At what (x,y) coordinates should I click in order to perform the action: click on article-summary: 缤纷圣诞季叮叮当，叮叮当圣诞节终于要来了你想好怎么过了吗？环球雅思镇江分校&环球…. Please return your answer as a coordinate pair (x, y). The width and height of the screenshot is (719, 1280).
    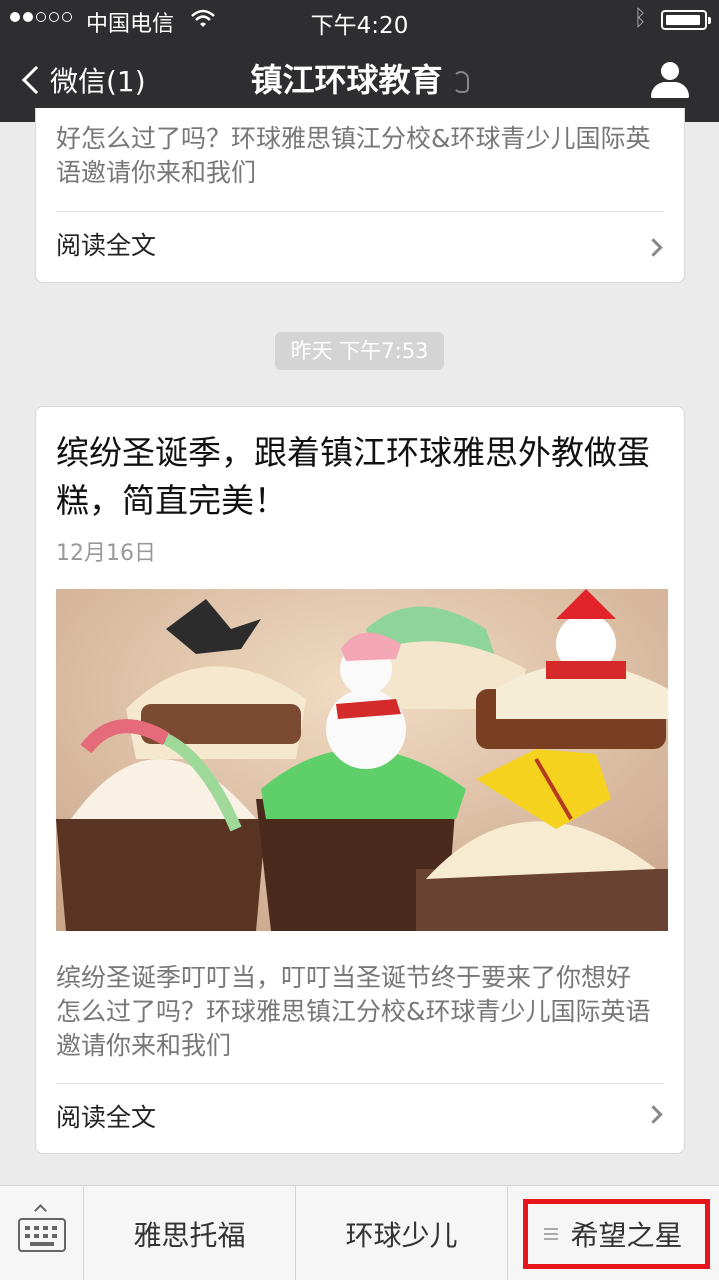
    Looking at the image, I should click on (353, 1011).